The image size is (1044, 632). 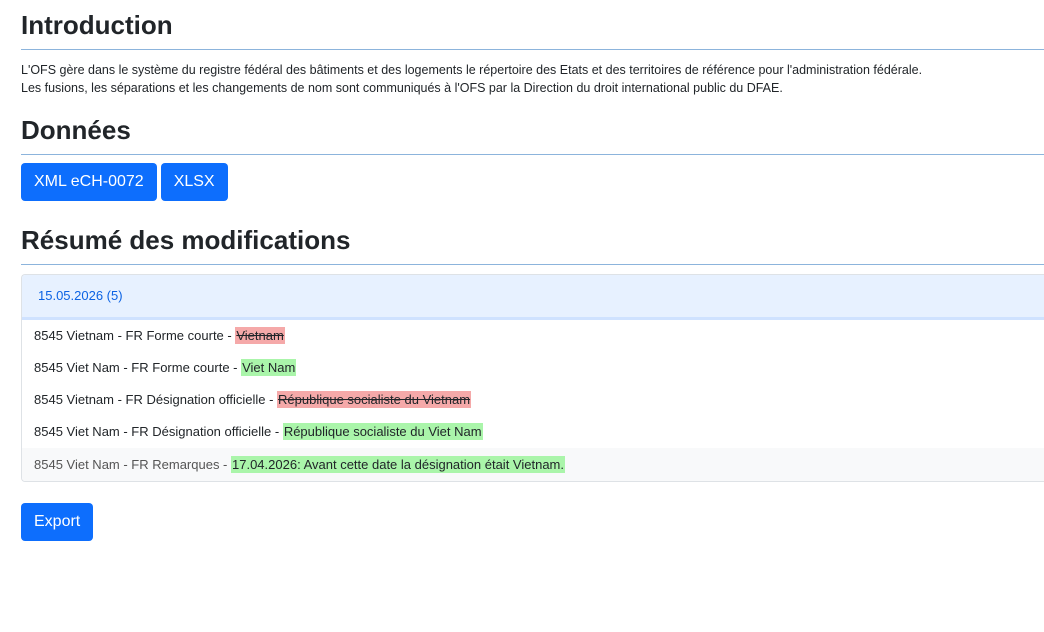 What do you see at coordinates (186, 240) in the screenshot?
I see `changes-title: Résumé des modifications` at bounding box center [186, 240].